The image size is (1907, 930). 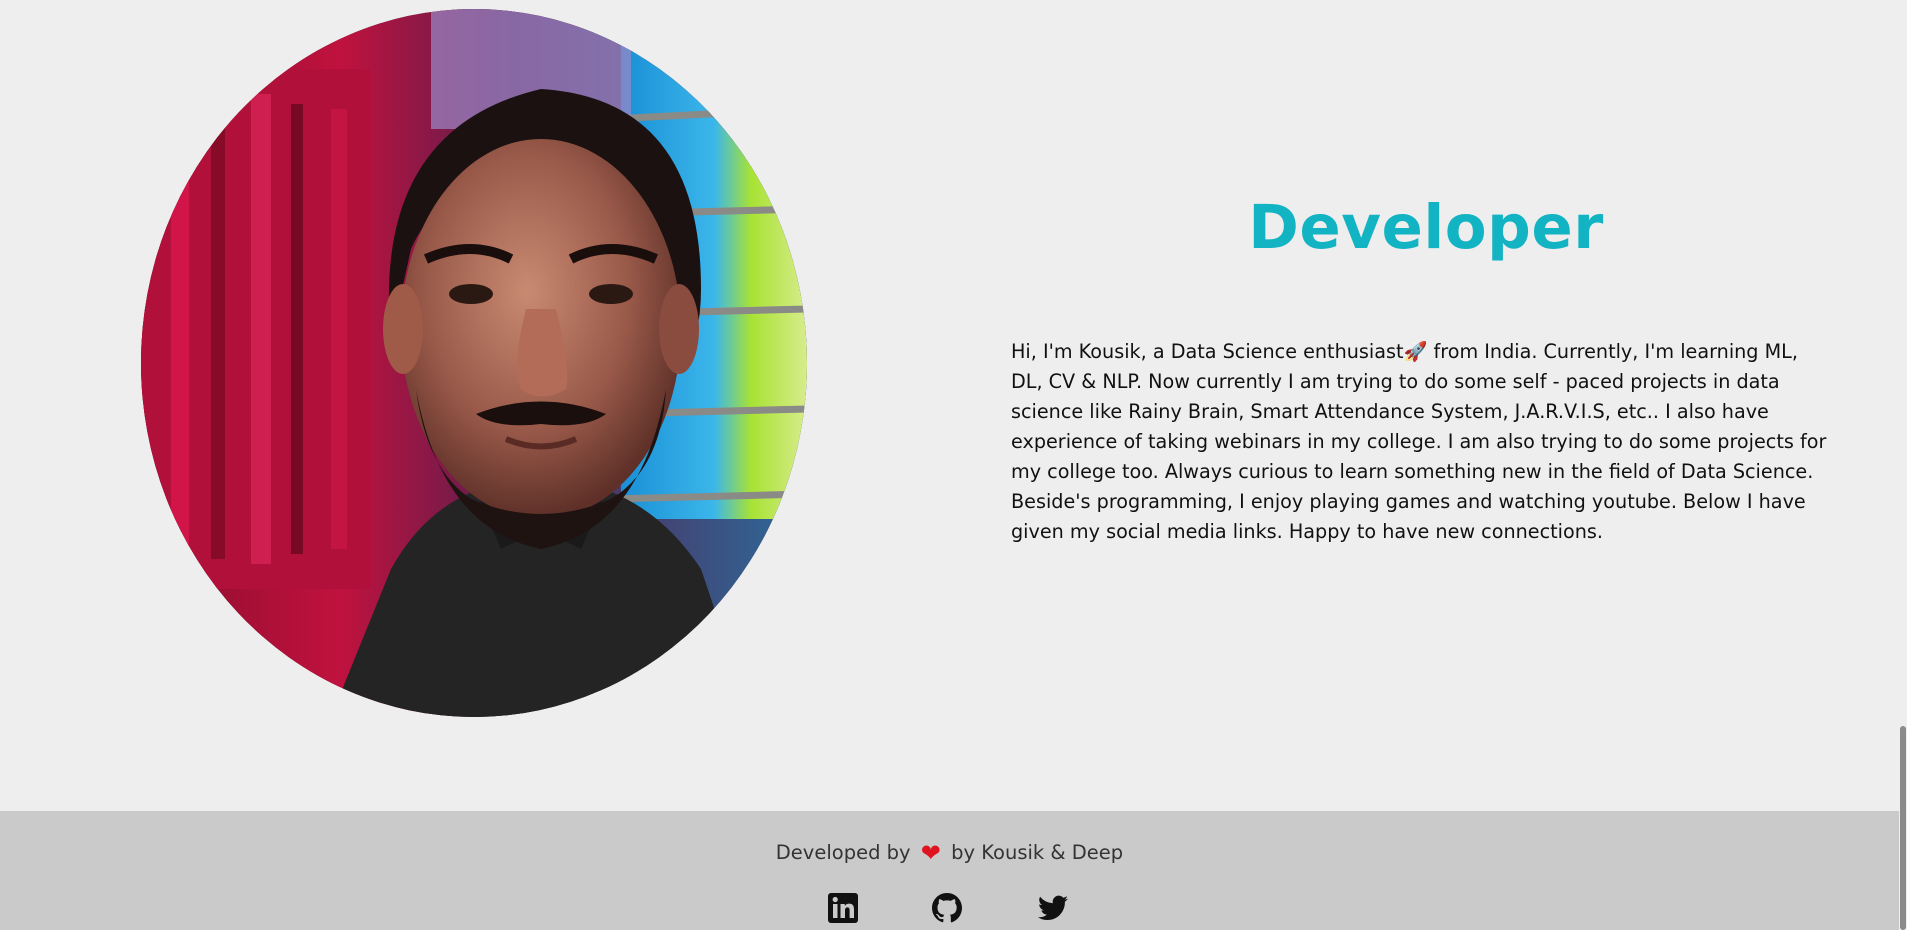 I want to click on scrollbar, so click(x=1903, y=465).